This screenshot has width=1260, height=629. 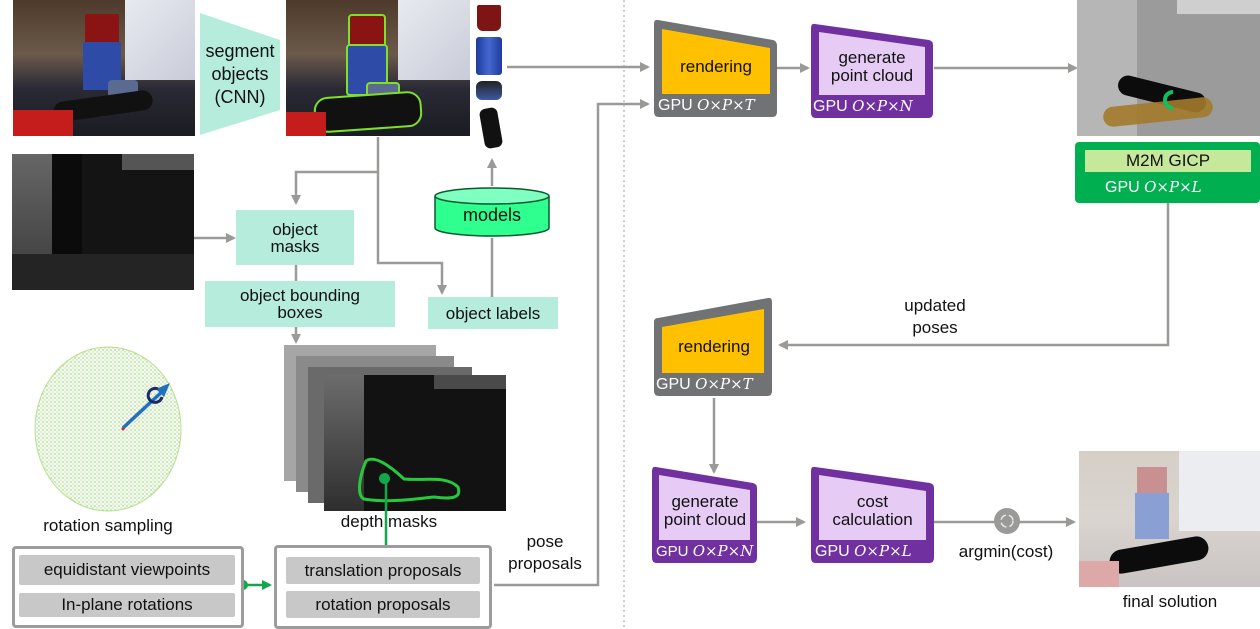 What do you see at coordinates (240, 97) in the screenshot?
I see `segment-line3: (CNN)` at bounding box center [240, 97].